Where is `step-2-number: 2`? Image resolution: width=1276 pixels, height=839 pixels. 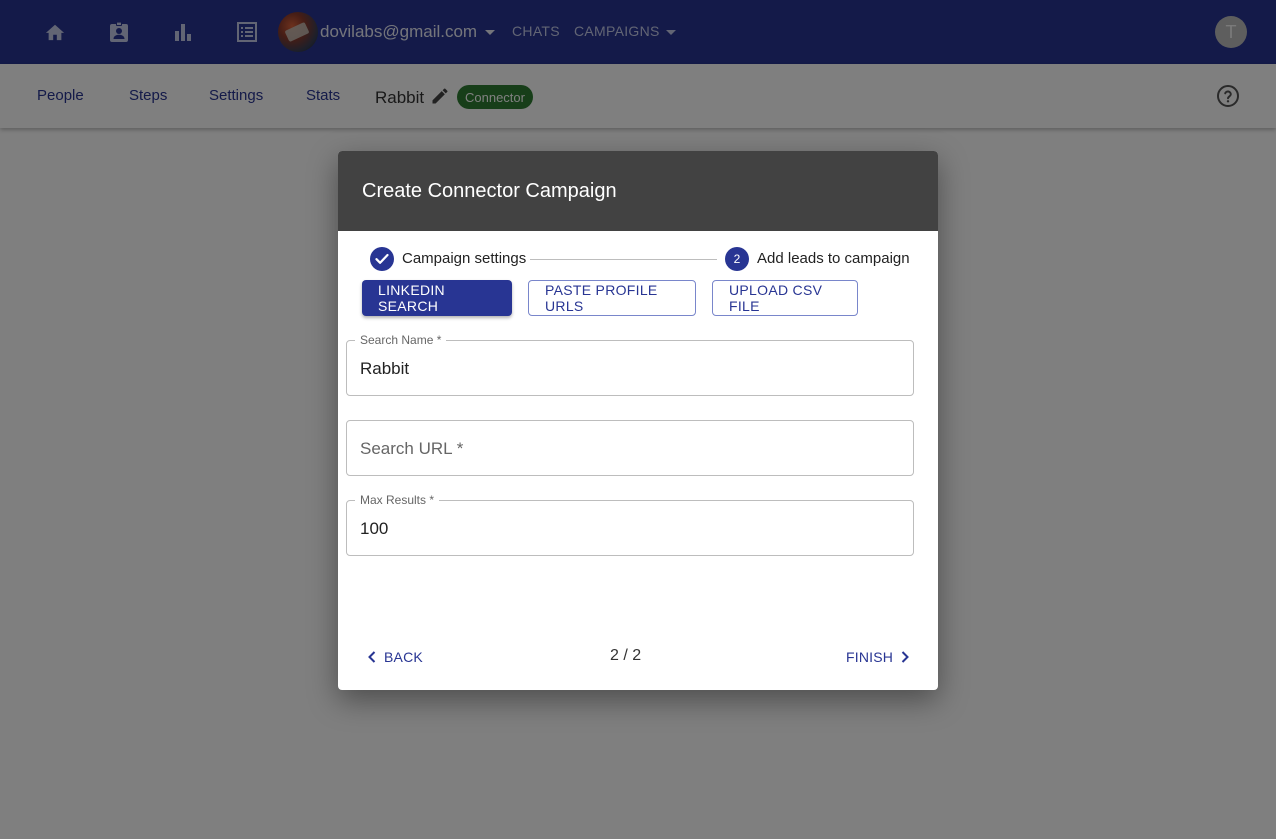 step-2-number: 2 is located at coordinates (737, 259).